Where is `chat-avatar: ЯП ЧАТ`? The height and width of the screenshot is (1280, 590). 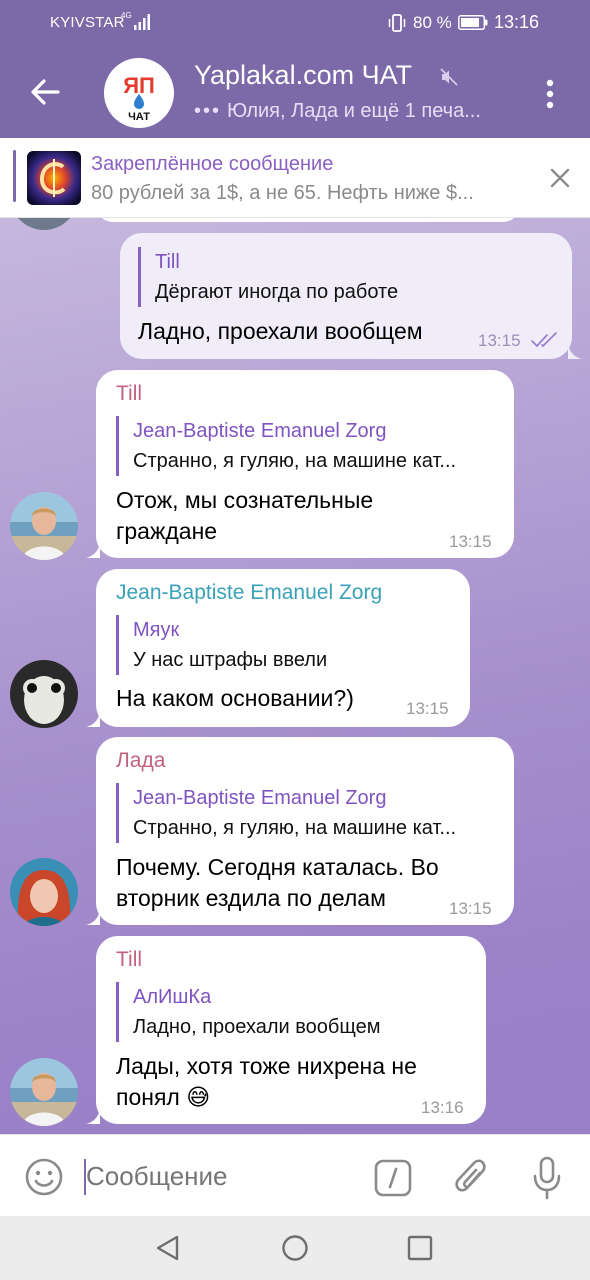 chat-avatar: ЯП ЧАТ is located at coordinates (139, 93).